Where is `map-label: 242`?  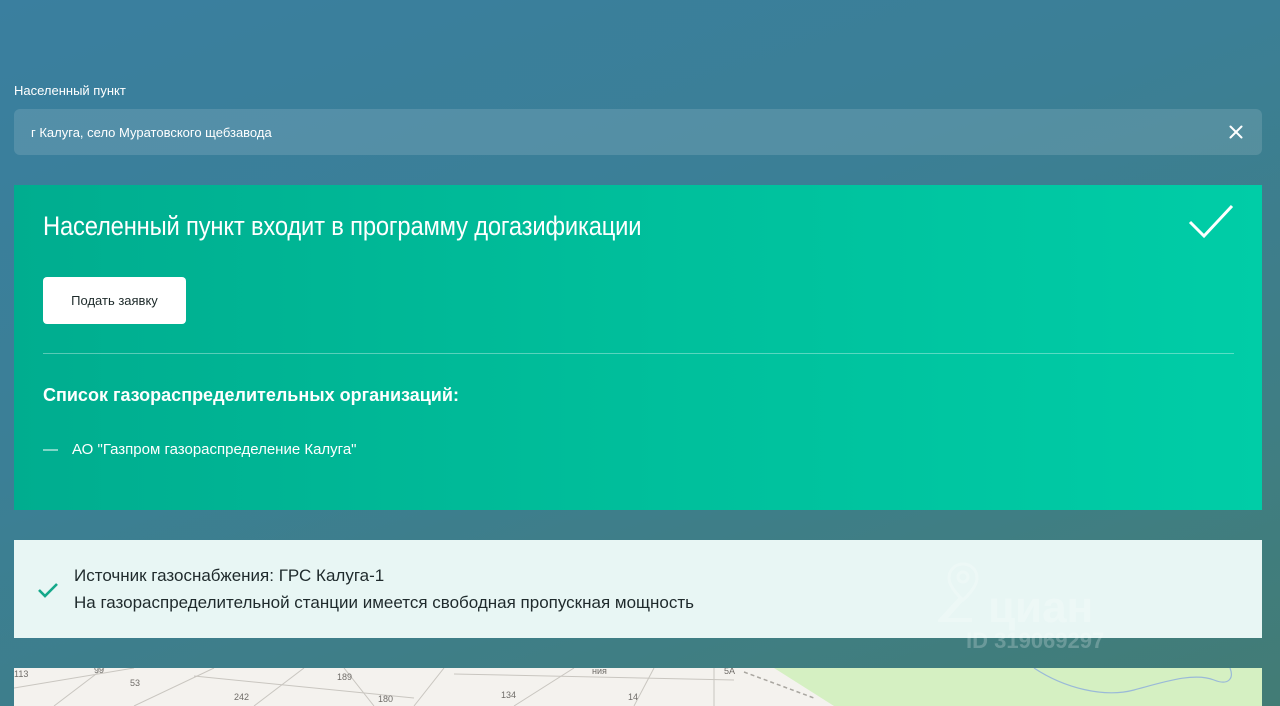 map-label: 242 is located at coordinates (241, 697).